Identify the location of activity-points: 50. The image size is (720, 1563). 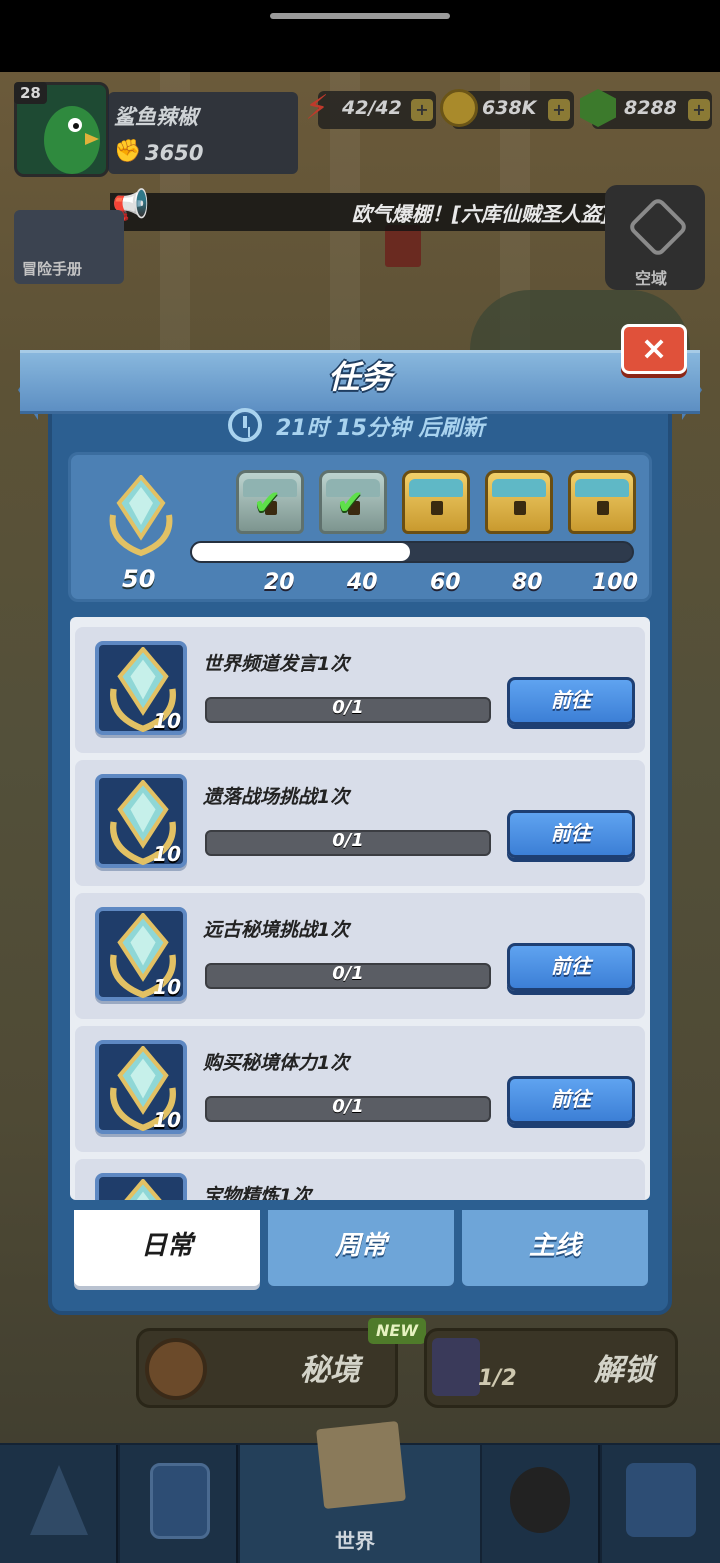
(139, 579).